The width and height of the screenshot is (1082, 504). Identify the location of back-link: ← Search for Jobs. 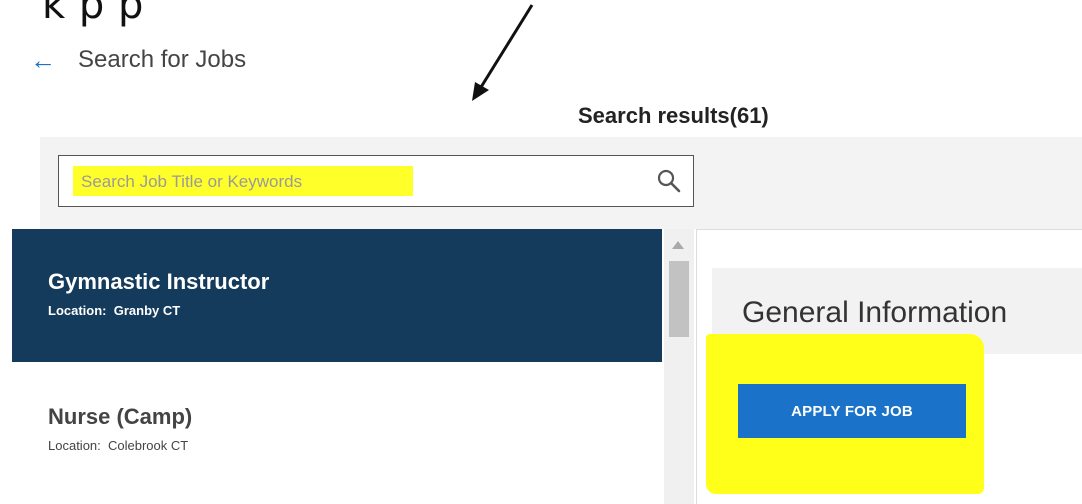
(138, 60).